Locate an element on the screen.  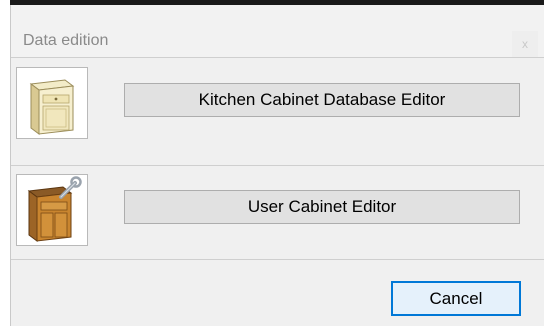
close-button: x is located at coordinates (525, 44).